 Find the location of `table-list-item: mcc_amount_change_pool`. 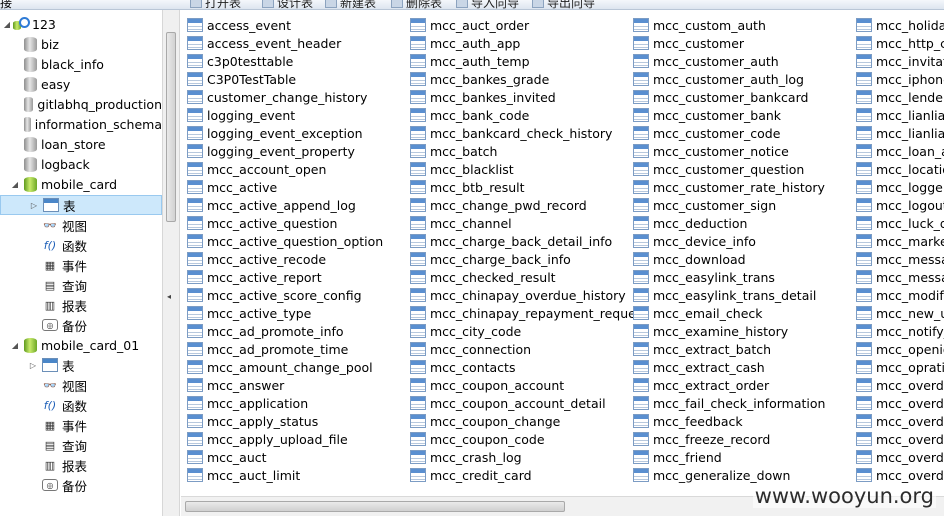

table-list-item: mcc_amount_change_pool is located at coordinates (299, 367).